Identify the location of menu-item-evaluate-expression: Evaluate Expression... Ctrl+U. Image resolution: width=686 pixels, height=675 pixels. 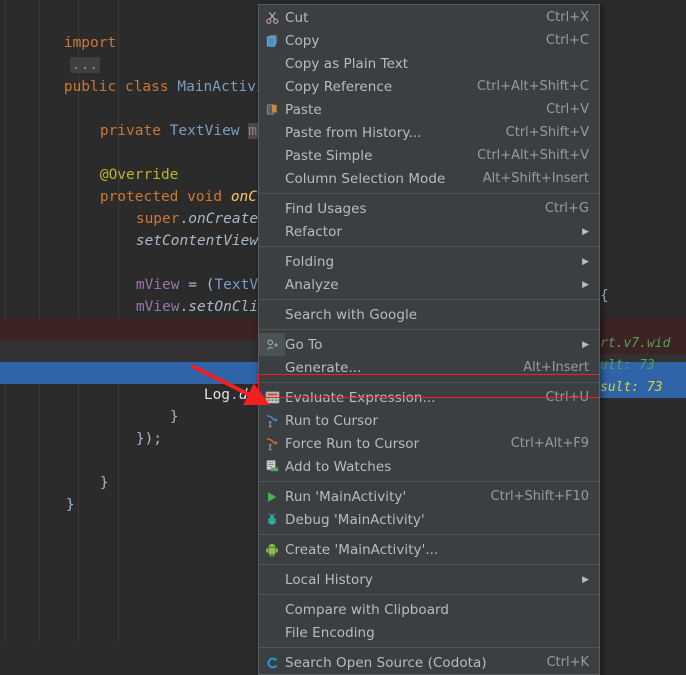
(429, 397).